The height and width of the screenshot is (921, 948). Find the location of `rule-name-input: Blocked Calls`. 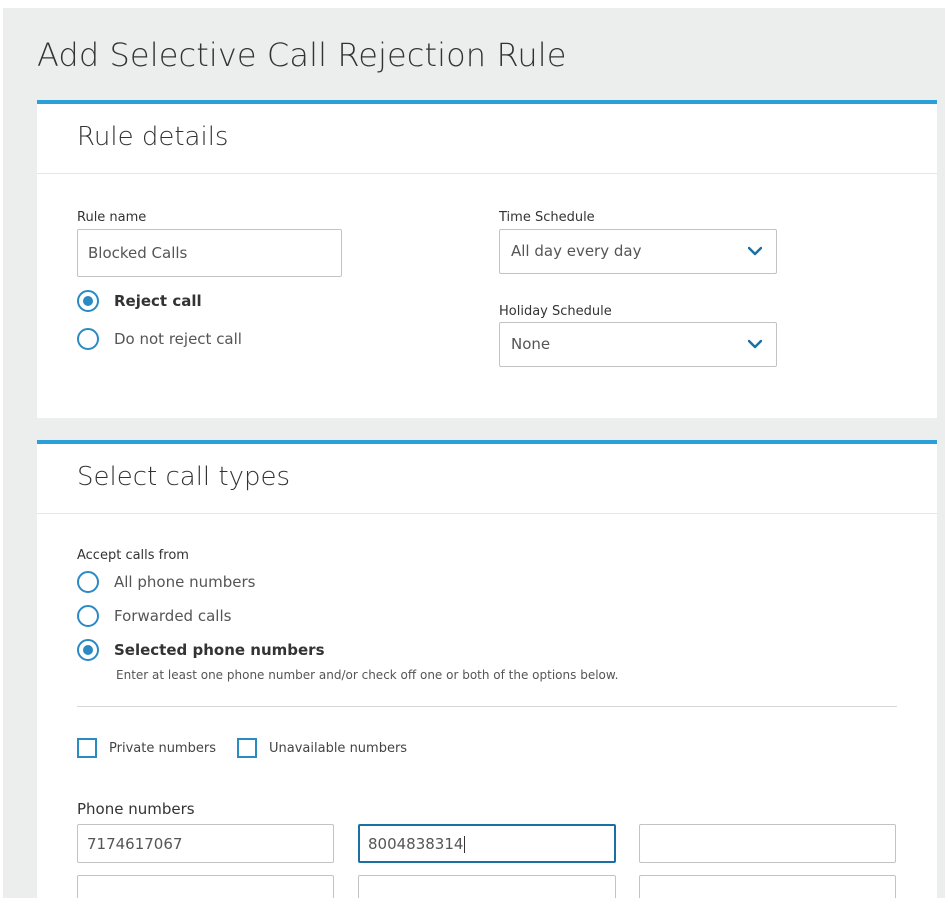

rule-name-input: Blocked Calls is located at coordinates (209, 253).